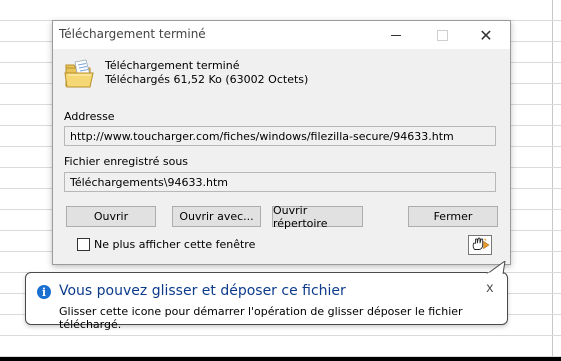 This screenshot has height=361, width=561. I want to click on folder-icon, so click(79, 73).